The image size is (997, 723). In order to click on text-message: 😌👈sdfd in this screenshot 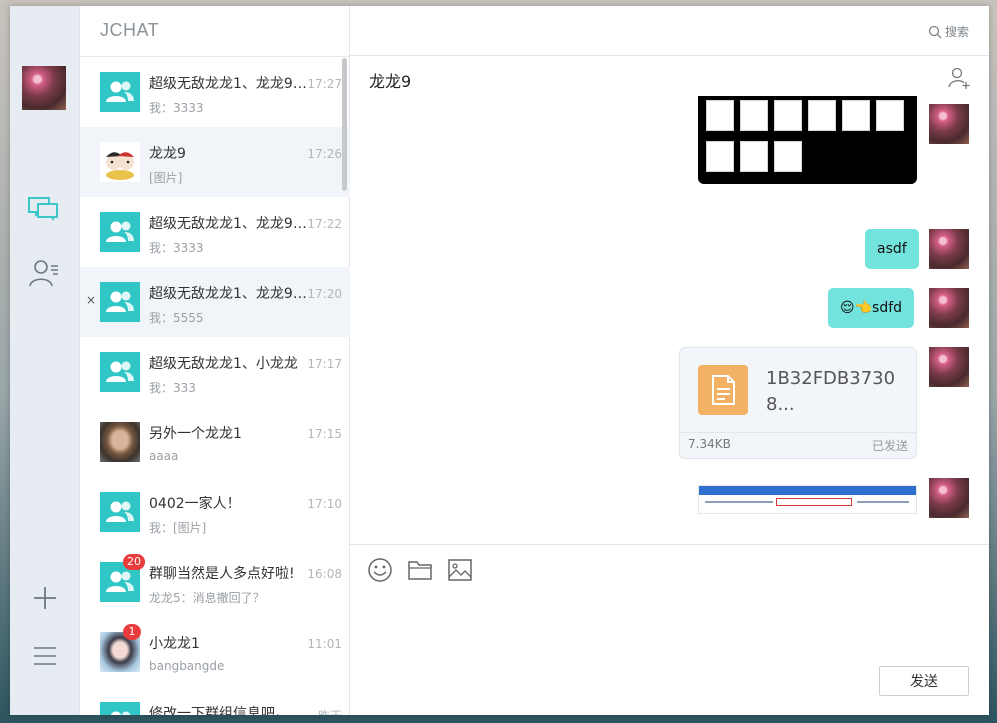, I will do `click(871, 308)`.